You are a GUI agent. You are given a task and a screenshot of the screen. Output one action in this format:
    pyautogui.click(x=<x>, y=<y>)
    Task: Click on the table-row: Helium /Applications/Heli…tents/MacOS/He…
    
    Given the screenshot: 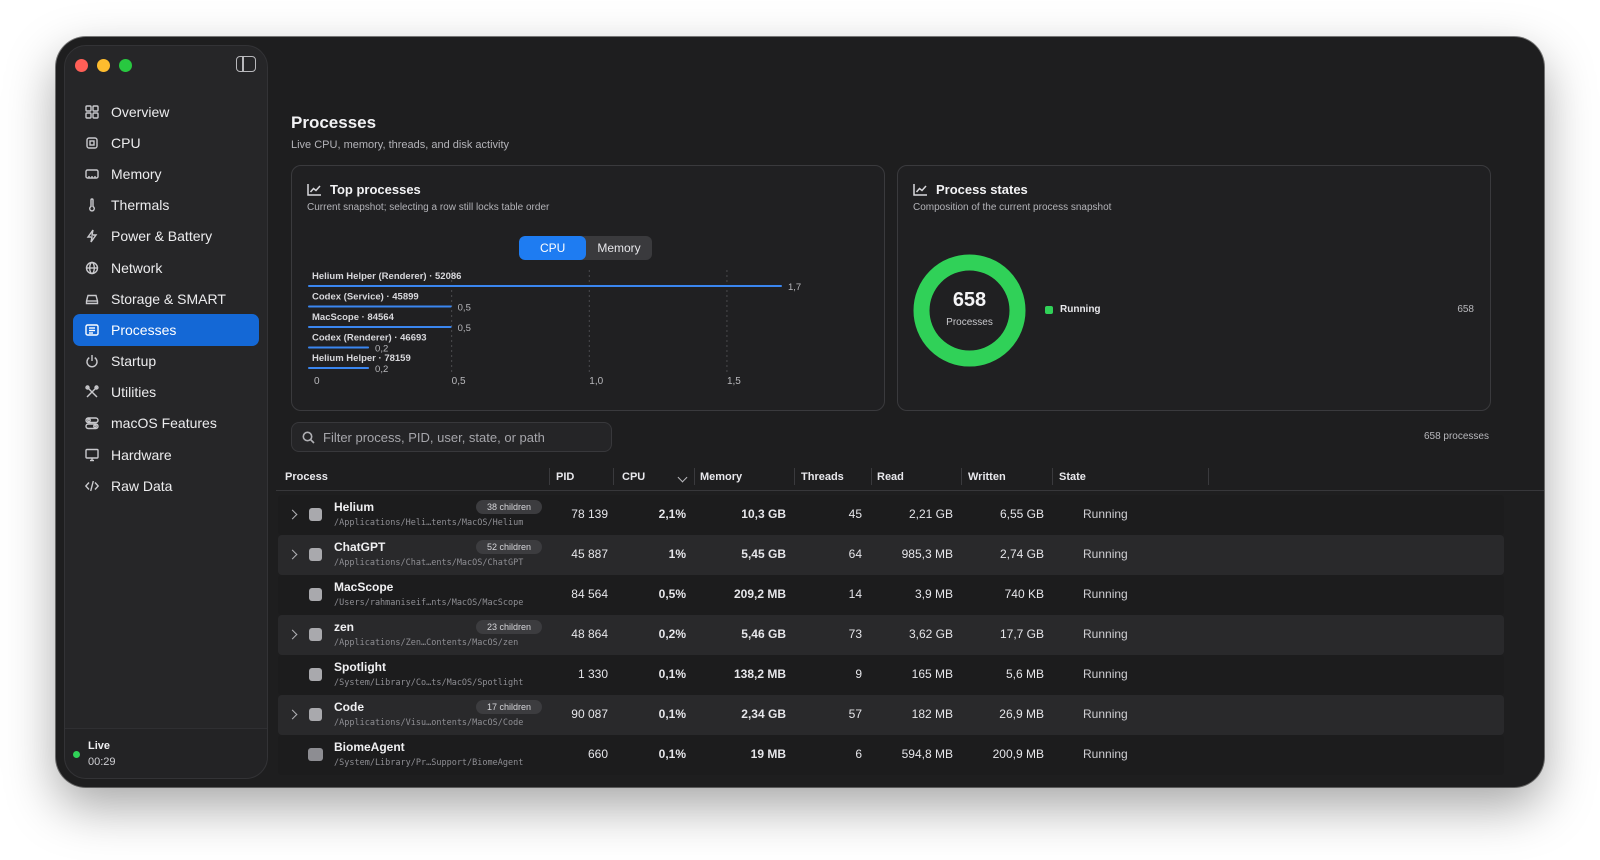 What is the action you would take?
    pyautogui.click(x=891, y=515)
    